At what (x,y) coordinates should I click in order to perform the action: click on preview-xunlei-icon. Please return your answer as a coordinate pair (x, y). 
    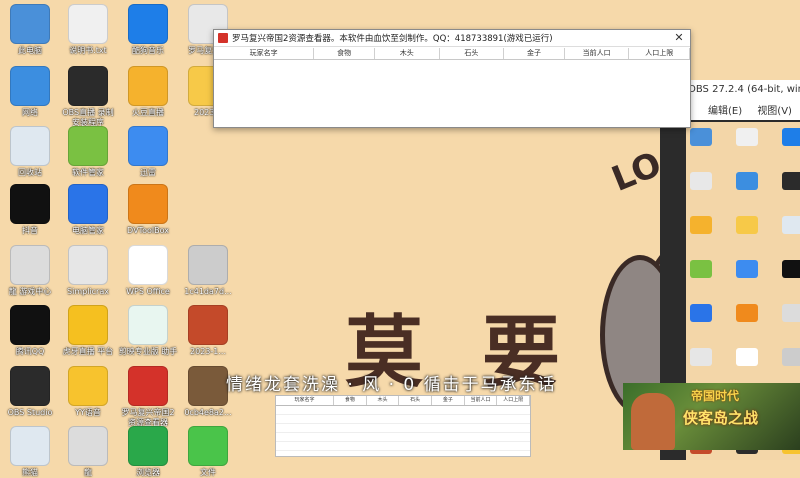
    Looking at the image, I should click on (747, 269).